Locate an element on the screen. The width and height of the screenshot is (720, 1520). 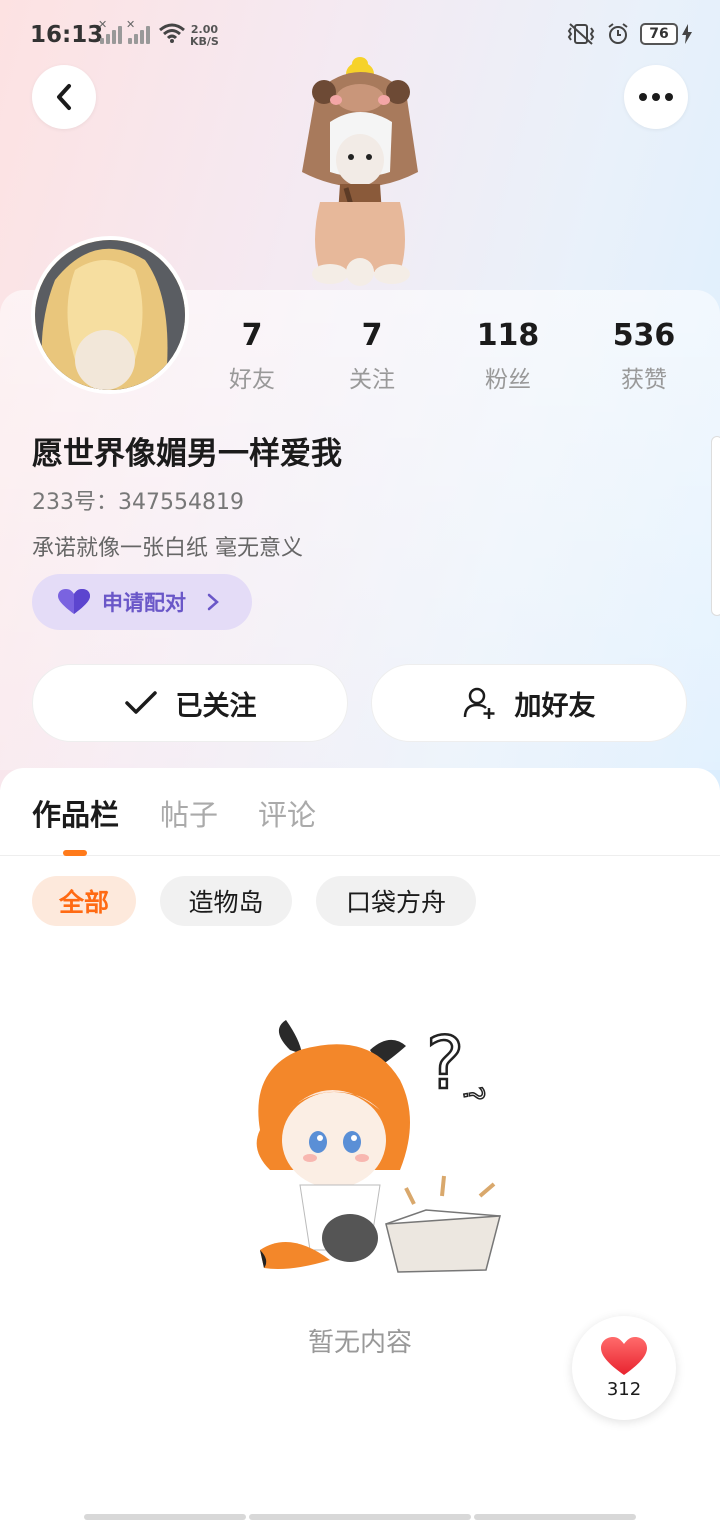
signal-icons: ✕ ✕ is located at coordinates (142, 31).